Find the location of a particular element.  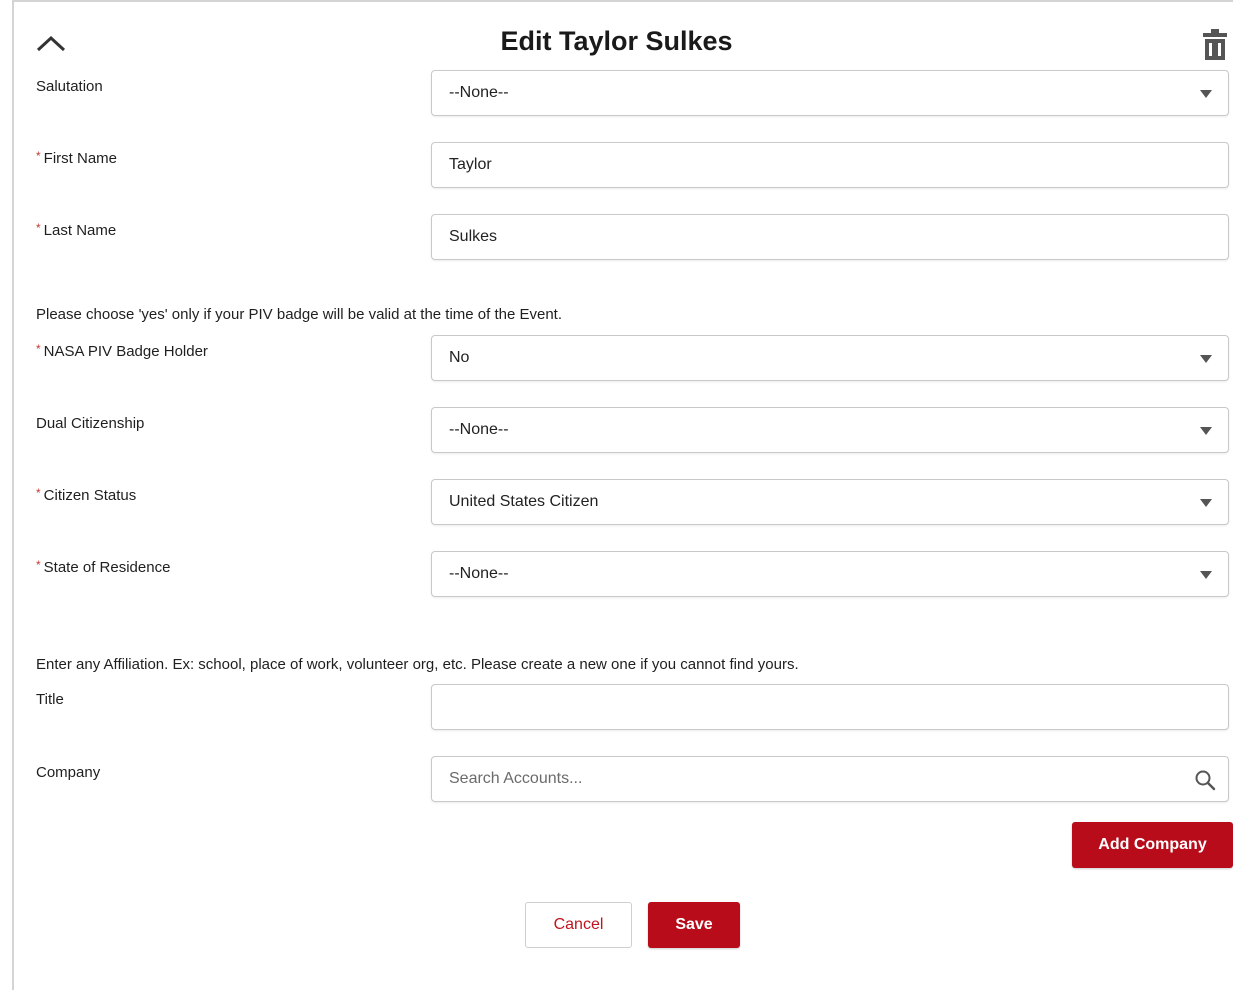

search-icon is located at coordinates (1205, 780).